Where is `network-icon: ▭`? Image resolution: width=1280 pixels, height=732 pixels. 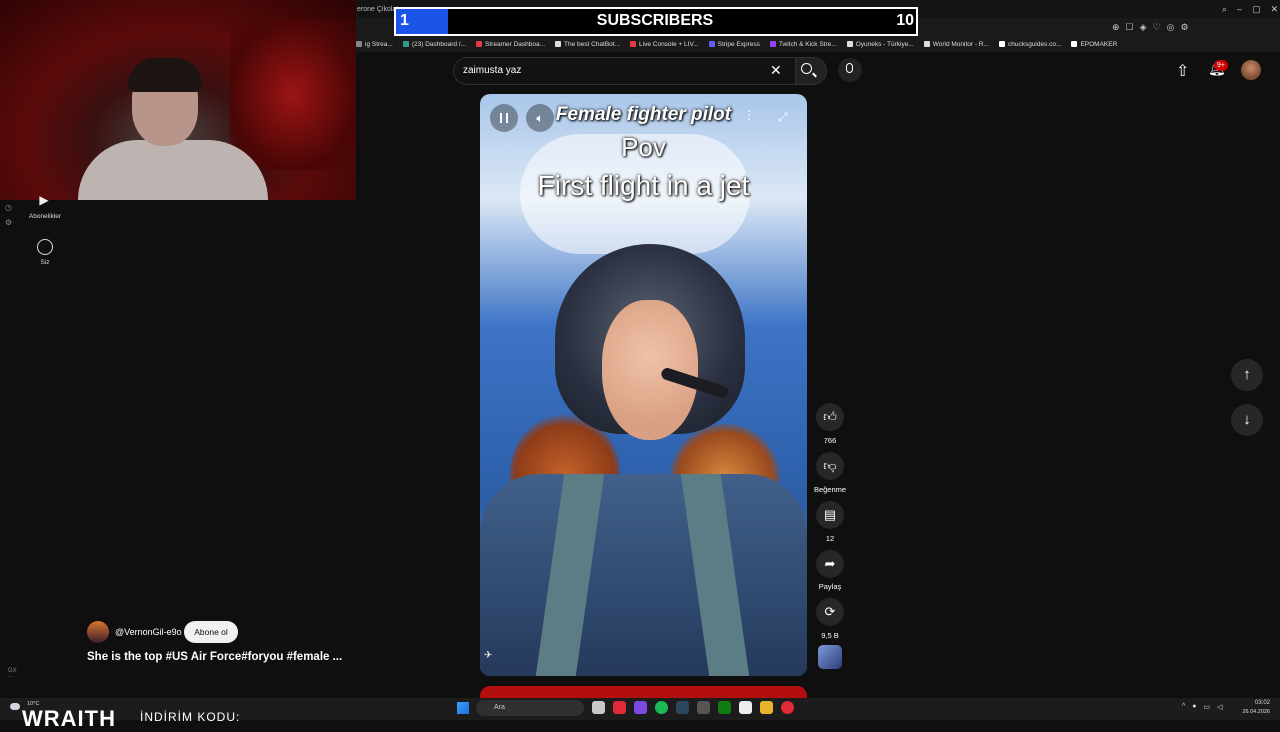
network-icon: ▭ is located at coordinates (1207, 707).